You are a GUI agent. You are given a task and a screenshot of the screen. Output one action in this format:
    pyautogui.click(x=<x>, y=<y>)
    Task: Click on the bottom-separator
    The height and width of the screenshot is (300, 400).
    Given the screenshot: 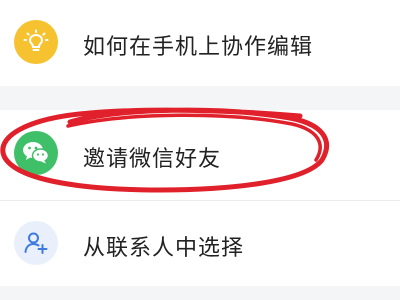 What is the action you would take?
    pyautogui.click(x=200, y=293)
    